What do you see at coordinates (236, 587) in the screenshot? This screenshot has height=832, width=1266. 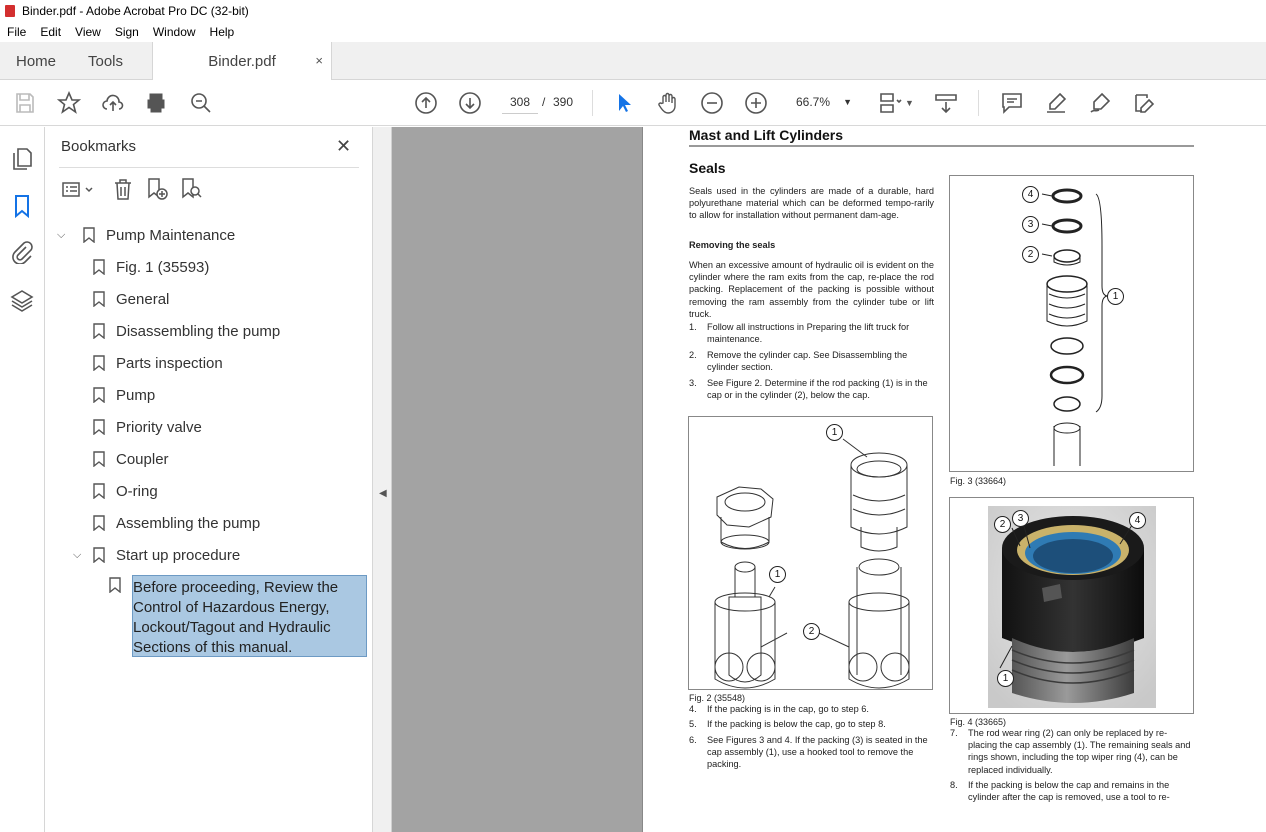 I see `bookmark-label-line: Before proceeding, Review the` at bounding box center [236, 587].